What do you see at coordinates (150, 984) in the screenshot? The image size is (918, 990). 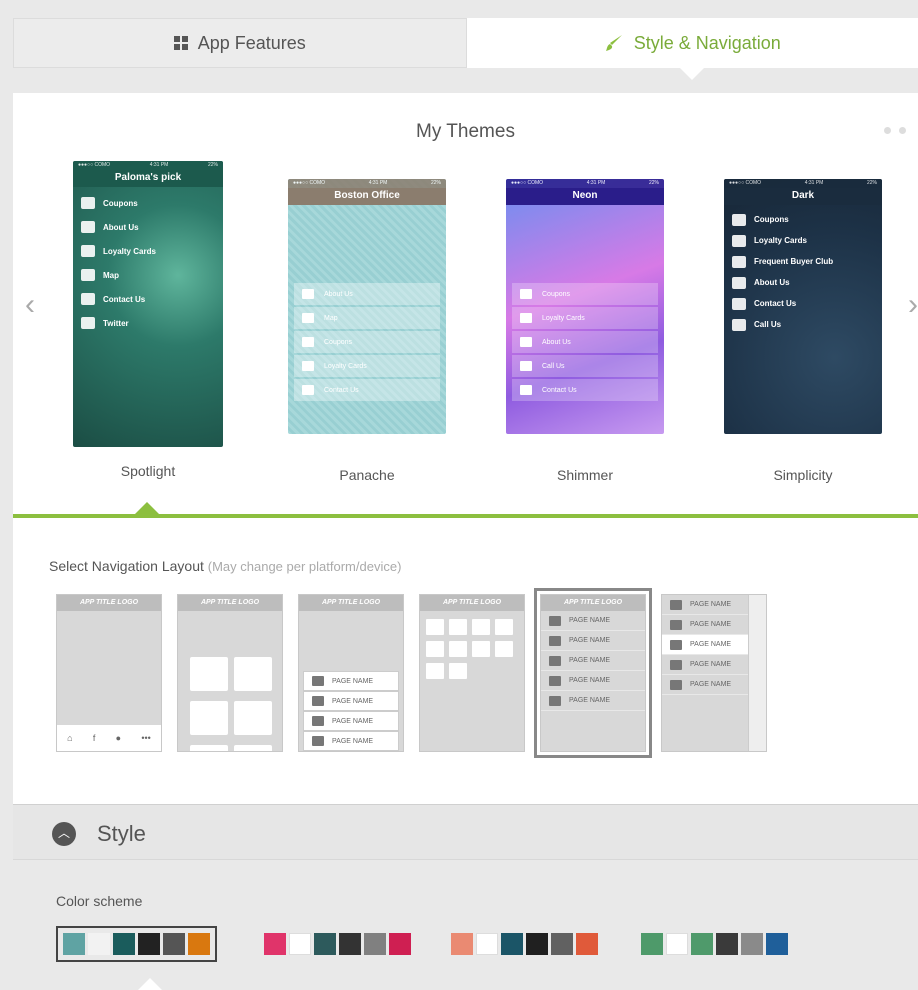 I see `selected-scheme-indicator` at bounding box center [150, 984].